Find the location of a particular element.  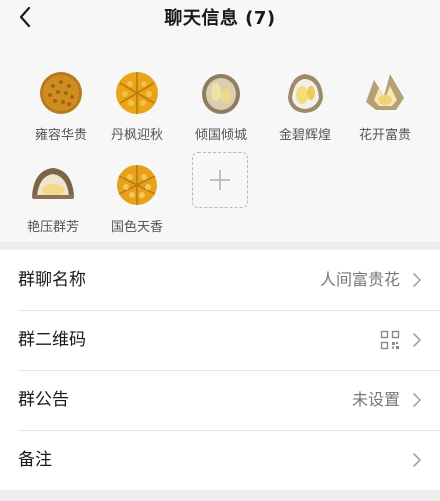

member-item: 金碧辉煌 is located at coordinates (305, 105).